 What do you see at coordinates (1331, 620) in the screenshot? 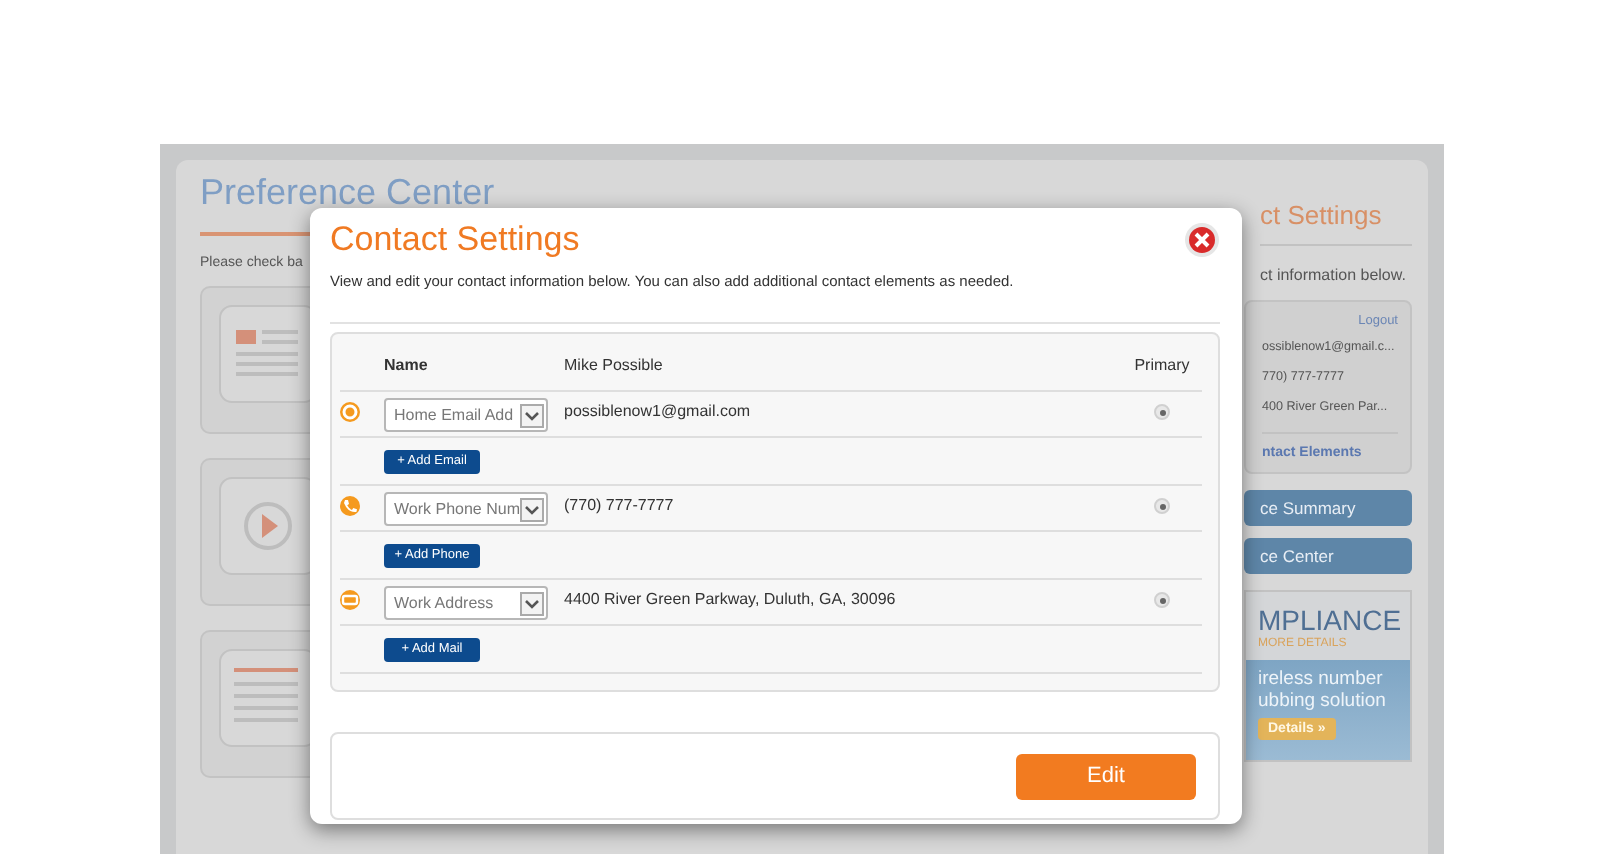
I see `ad-headline: MPLIANCE` at bounding box center [1331, 620].